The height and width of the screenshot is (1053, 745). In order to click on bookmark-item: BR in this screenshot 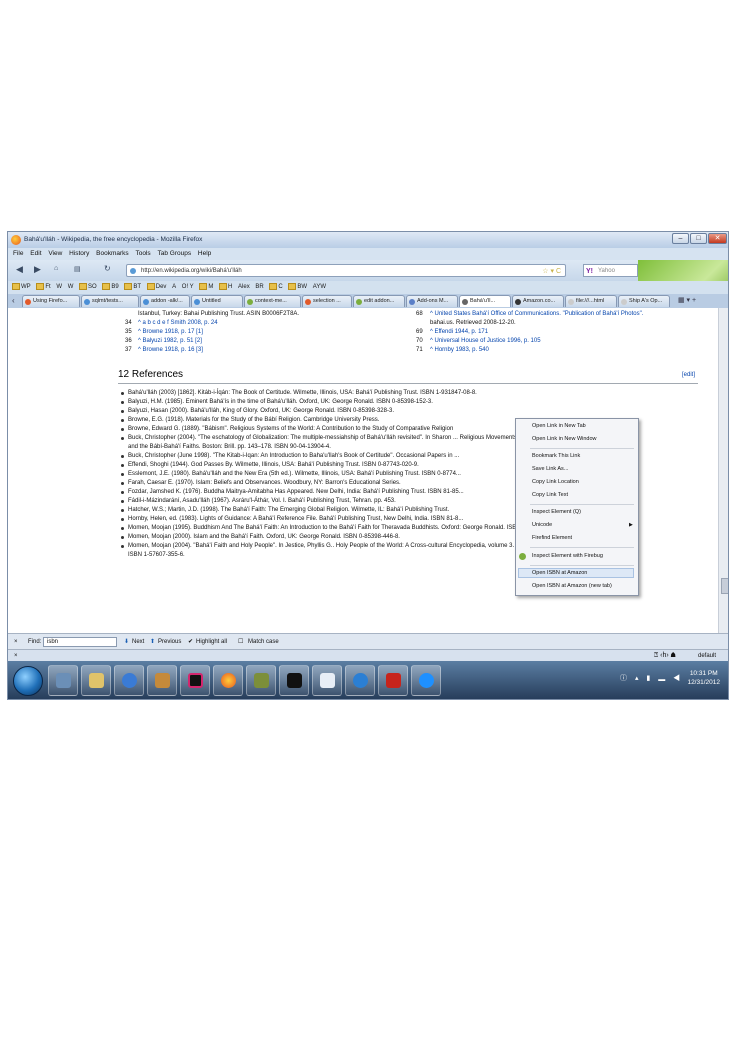, I will do `click(259, 287)`.